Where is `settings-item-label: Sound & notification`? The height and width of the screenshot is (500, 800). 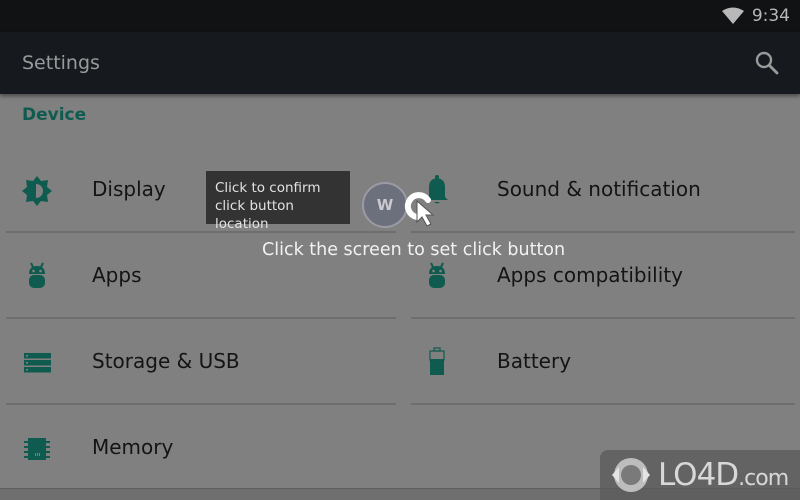
settings-item-label: Sound & notification is located at coordinates (599, 189).